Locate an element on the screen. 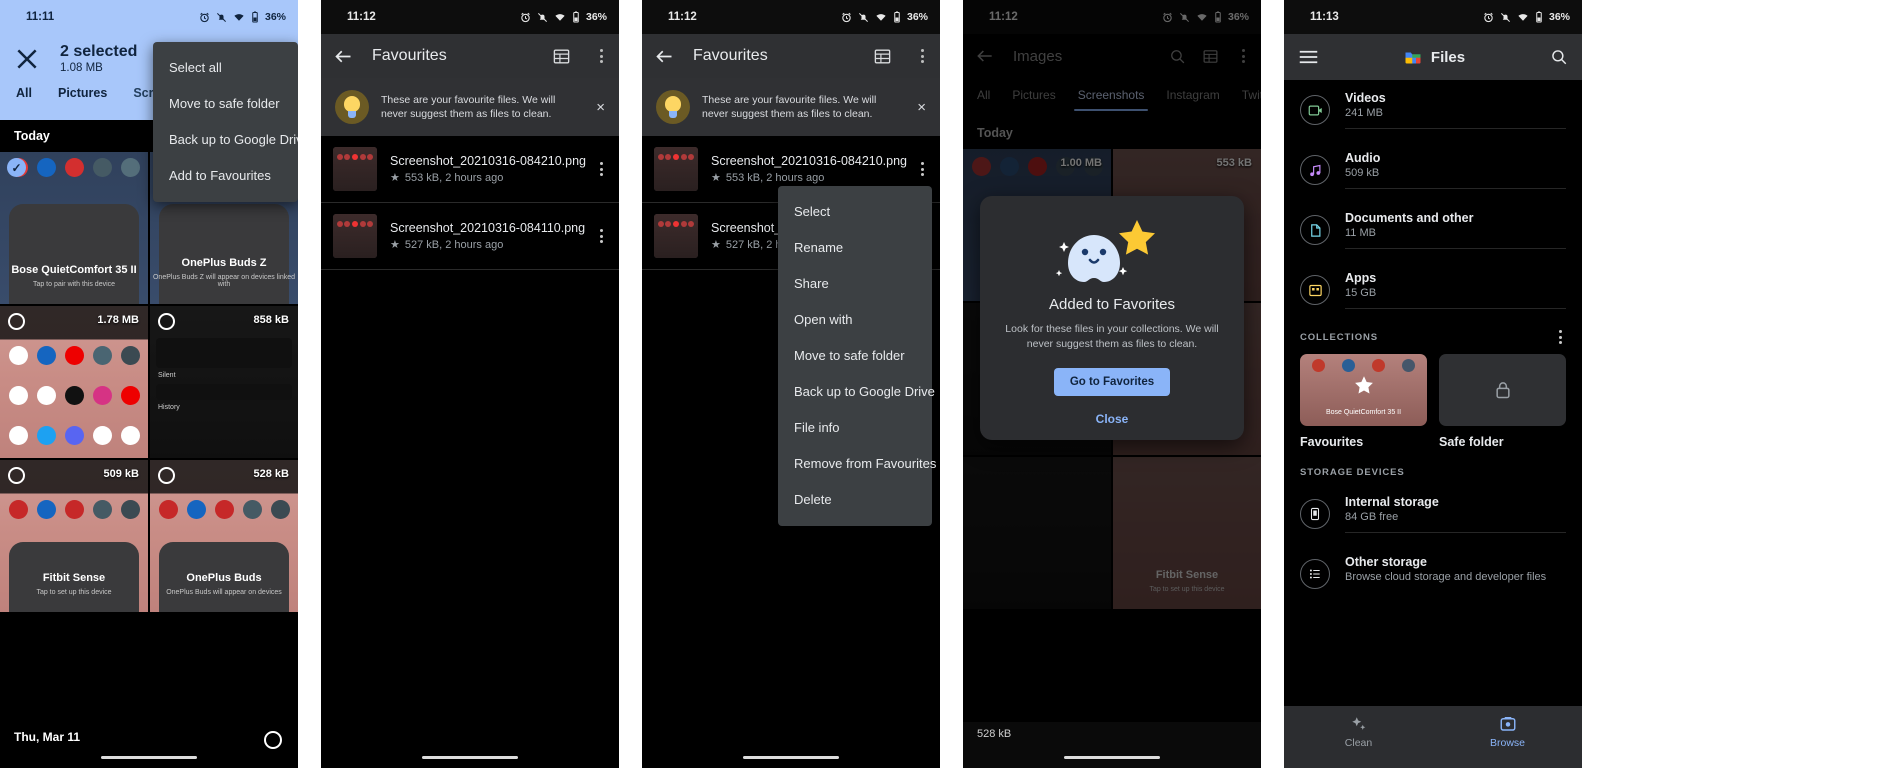 This screenshot has height=768, width=1893. menu-item-share: Share is located at coordinates (855, 284).